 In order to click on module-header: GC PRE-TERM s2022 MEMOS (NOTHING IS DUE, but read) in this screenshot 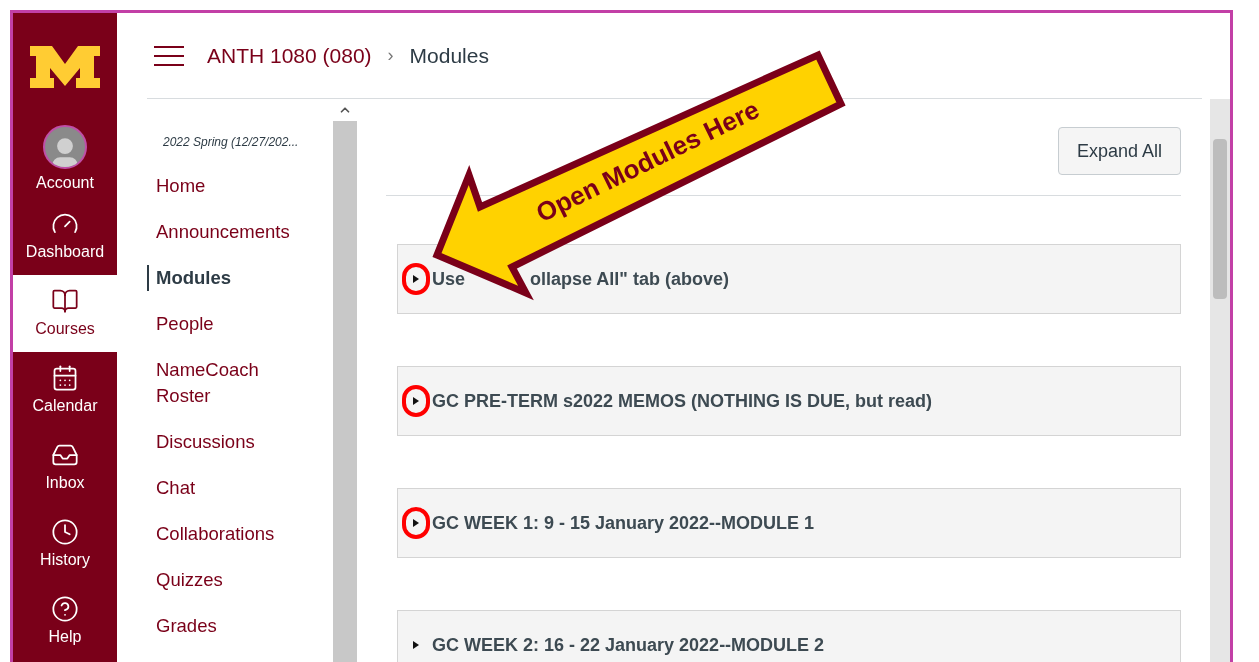, I will do `click(789, 401)`.